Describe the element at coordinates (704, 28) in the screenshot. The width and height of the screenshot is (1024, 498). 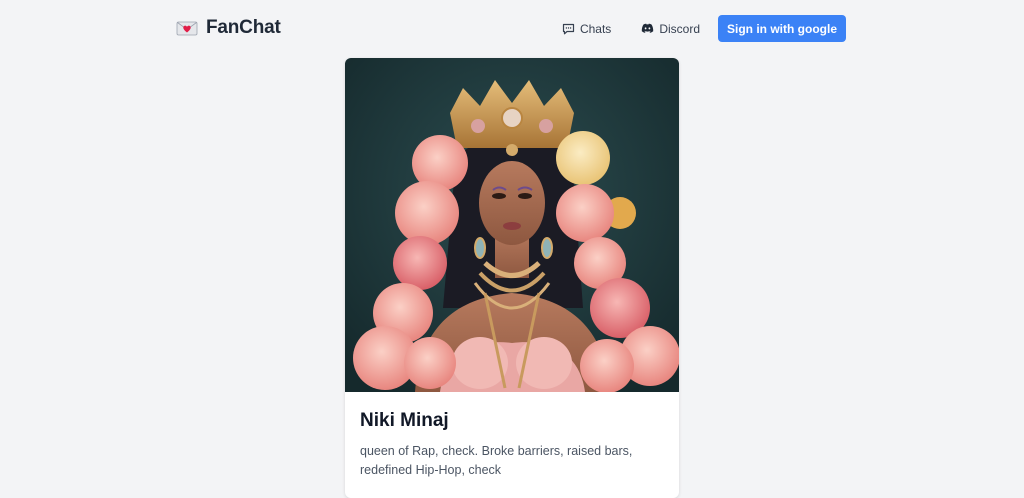
I see `nav-links: Chats Discord Sign in with google` at that location.